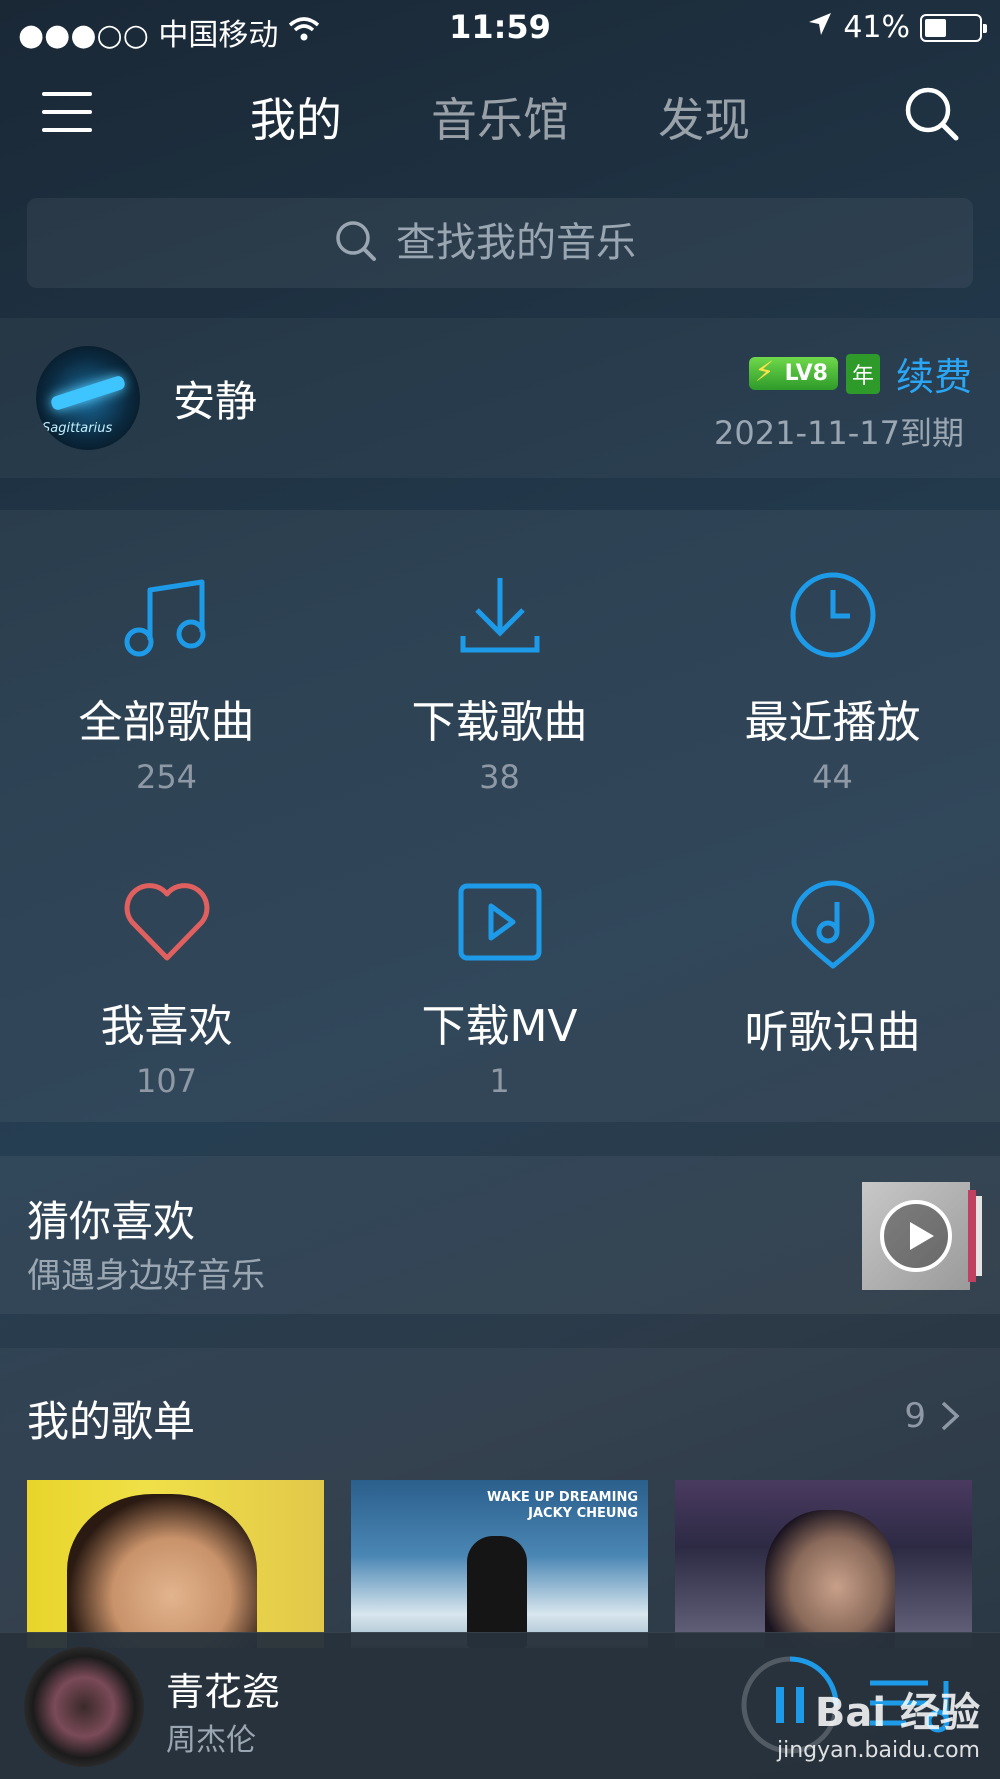 This screenshot has width=1000, height=1779. I want to click on vip-status: LV8 年 续费, so click(860, 373).